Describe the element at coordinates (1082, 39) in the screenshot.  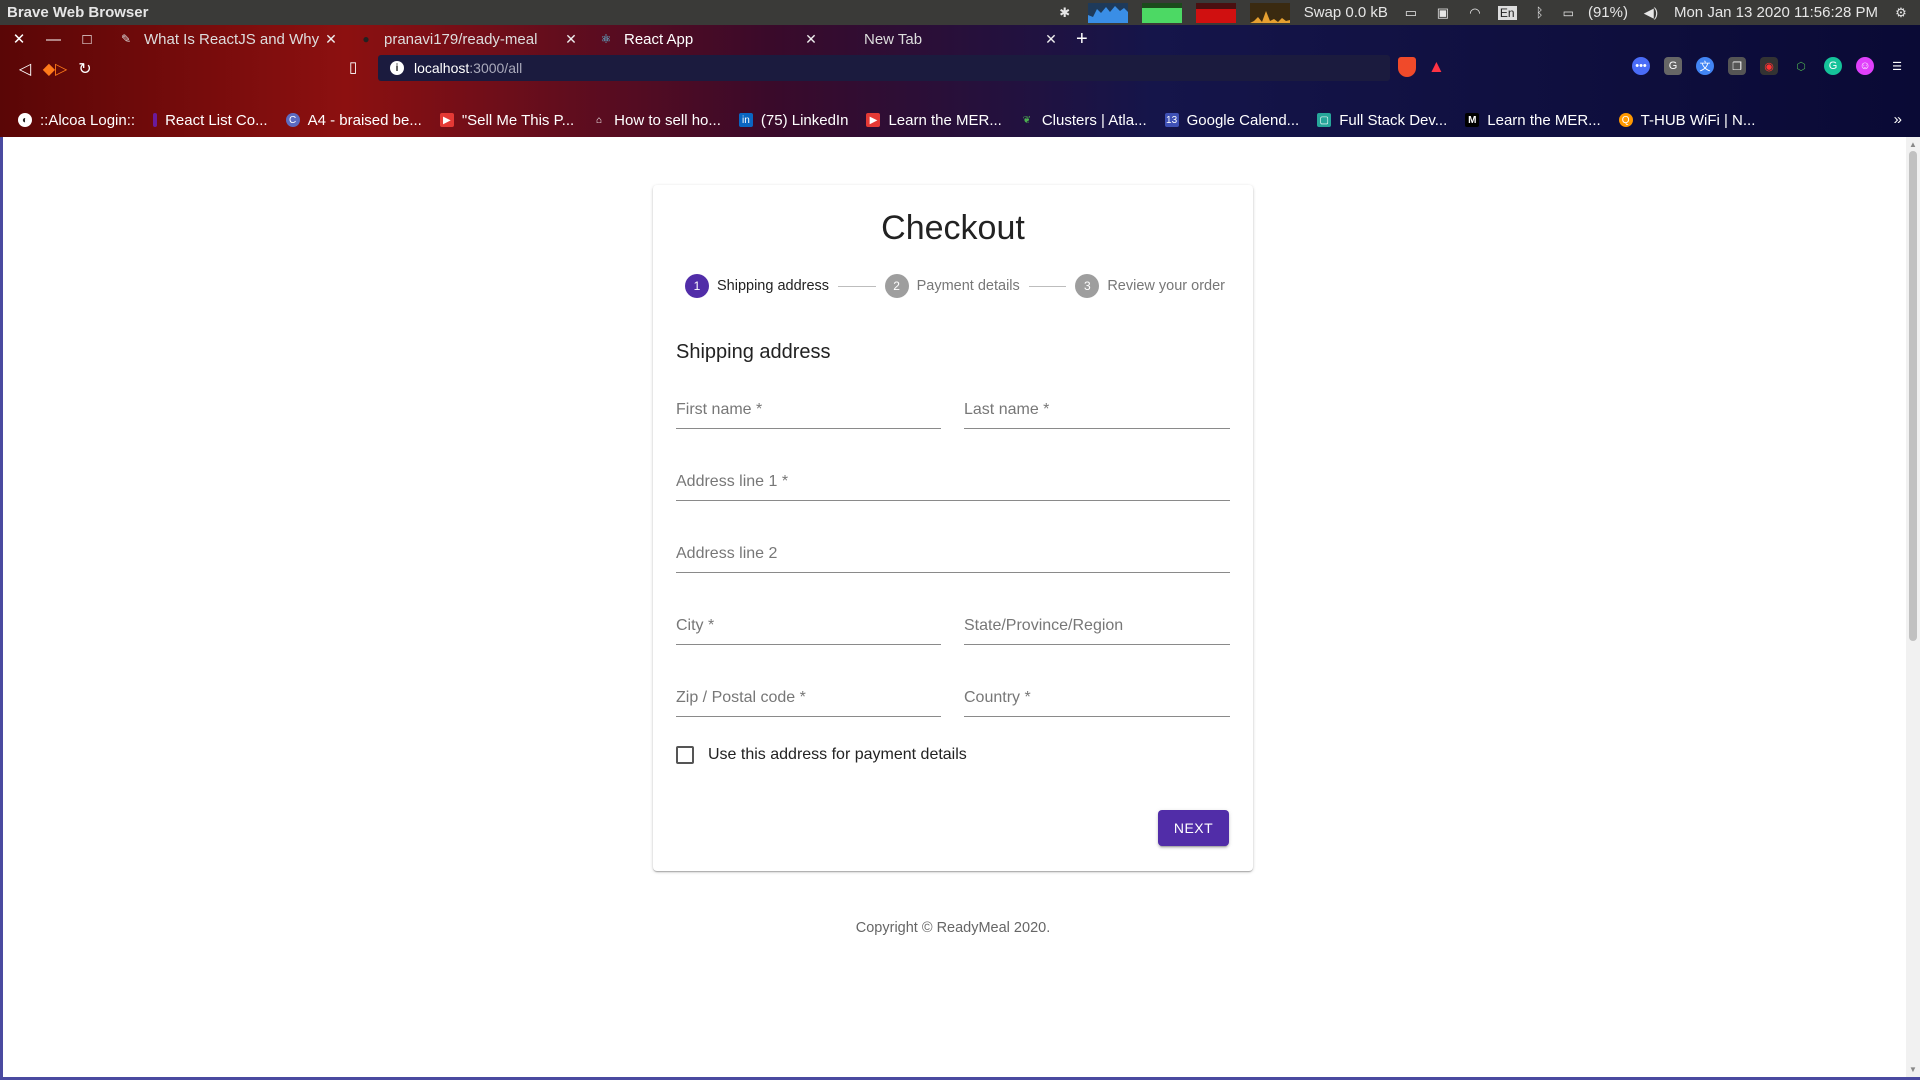
I see `new-tab-plus-icon: +` at that location.